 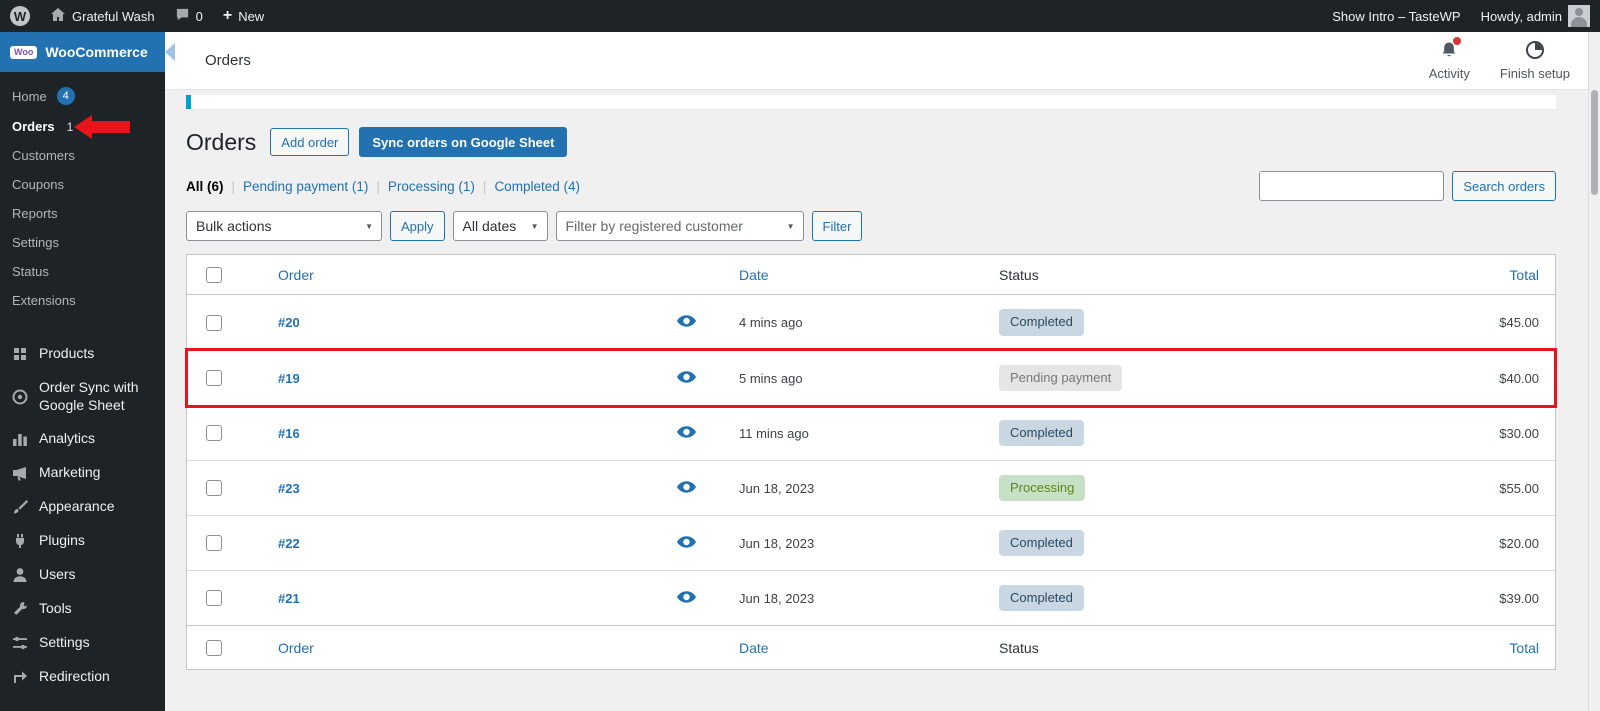 What do you see at coordinates (1450, 50) in the screenshot?
I see `activity-bell-icon` at bounding box center [1450, 50].